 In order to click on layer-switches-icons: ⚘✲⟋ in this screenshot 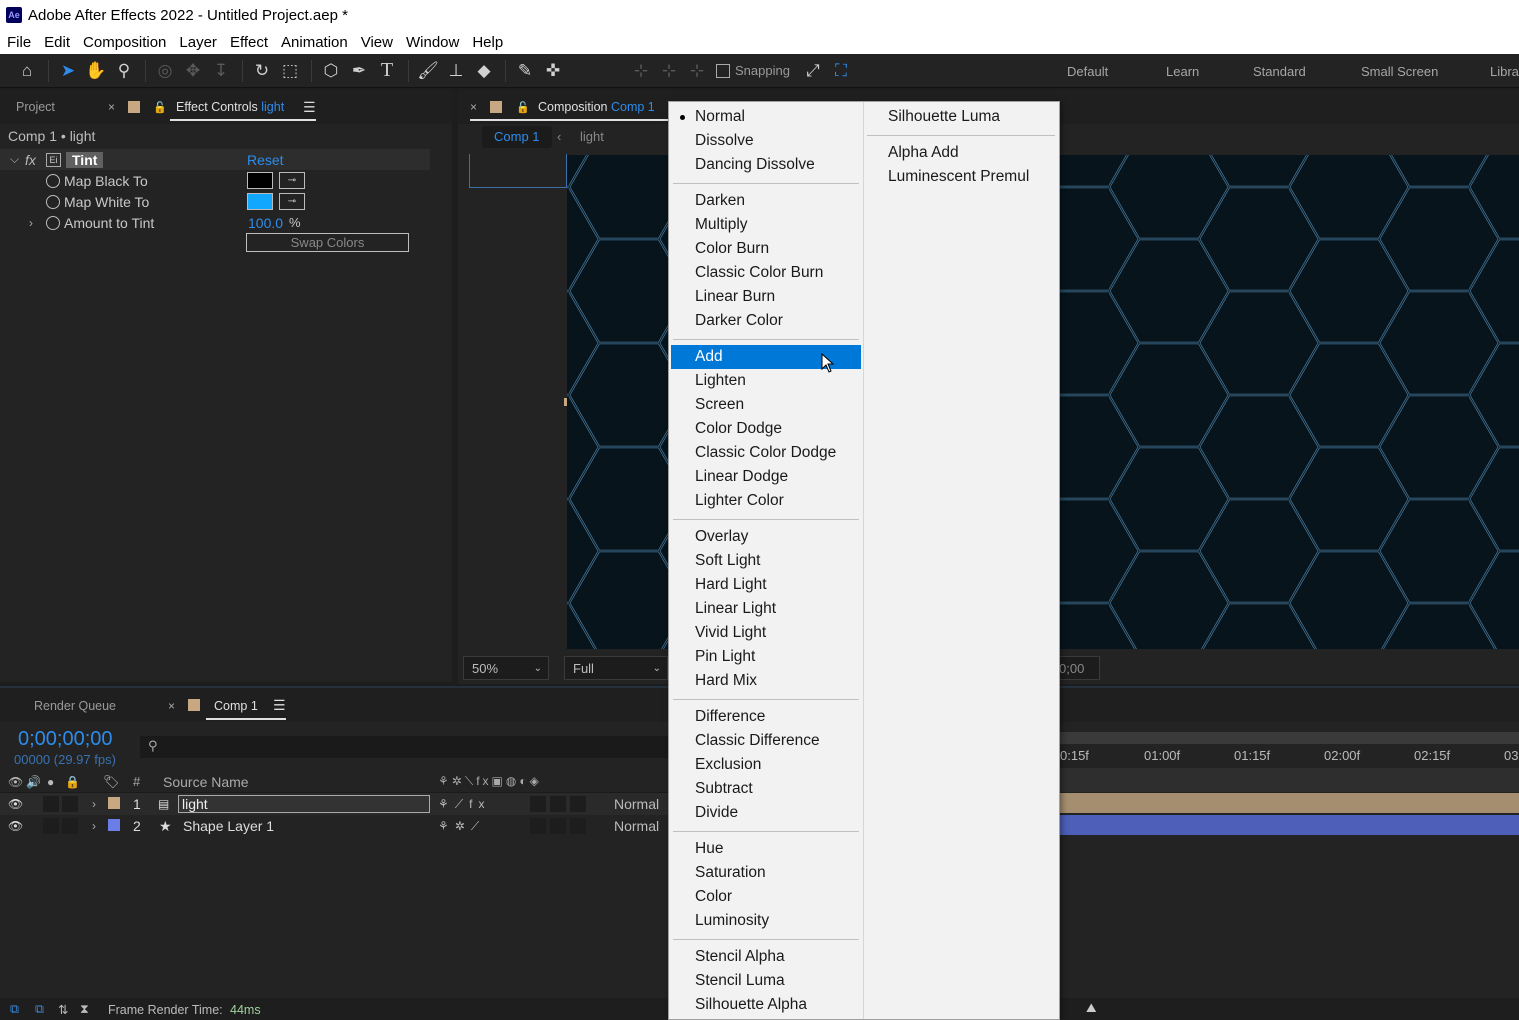, I will do `click(461, 826)`.